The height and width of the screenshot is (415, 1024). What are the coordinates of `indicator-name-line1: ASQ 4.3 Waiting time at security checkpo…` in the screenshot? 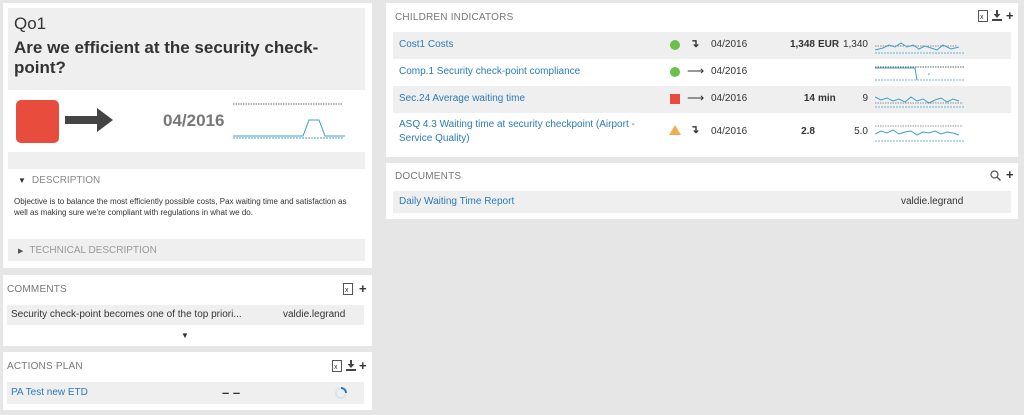 It's located at (517, 124).